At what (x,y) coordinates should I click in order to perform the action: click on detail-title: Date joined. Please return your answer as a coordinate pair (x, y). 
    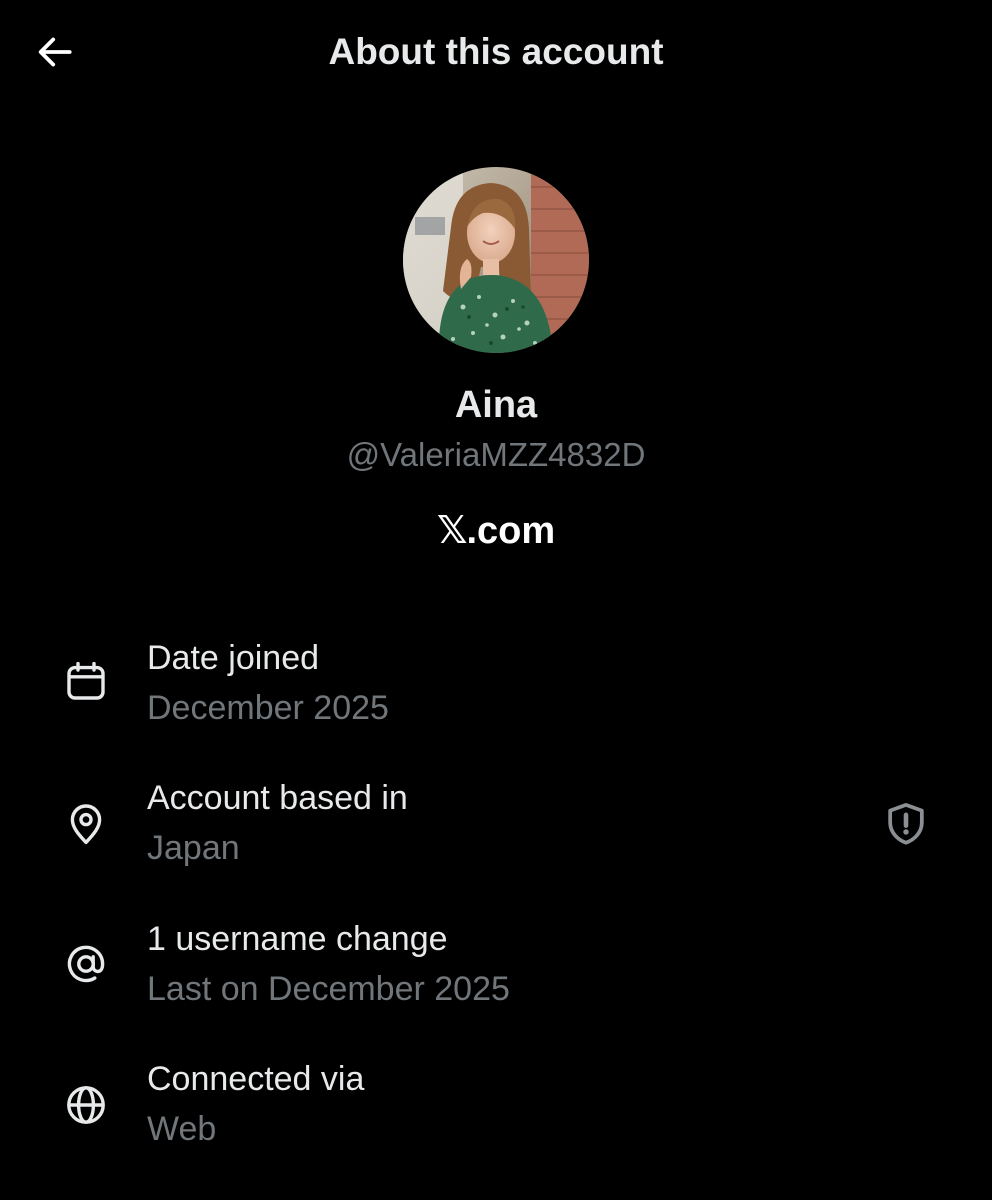
    Looking at the image, I should click on (233, 658).